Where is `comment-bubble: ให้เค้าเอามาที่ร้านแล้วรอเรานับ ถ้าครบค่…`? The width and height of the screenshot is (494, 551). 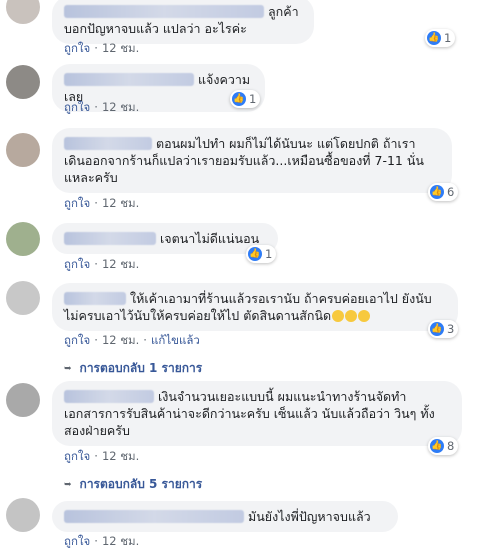
comment-bubble: ให้เค้าเอามาที่ร้านแล้วรอเรานับ ถ้าครบค่… is located at coordinates (255, 307).